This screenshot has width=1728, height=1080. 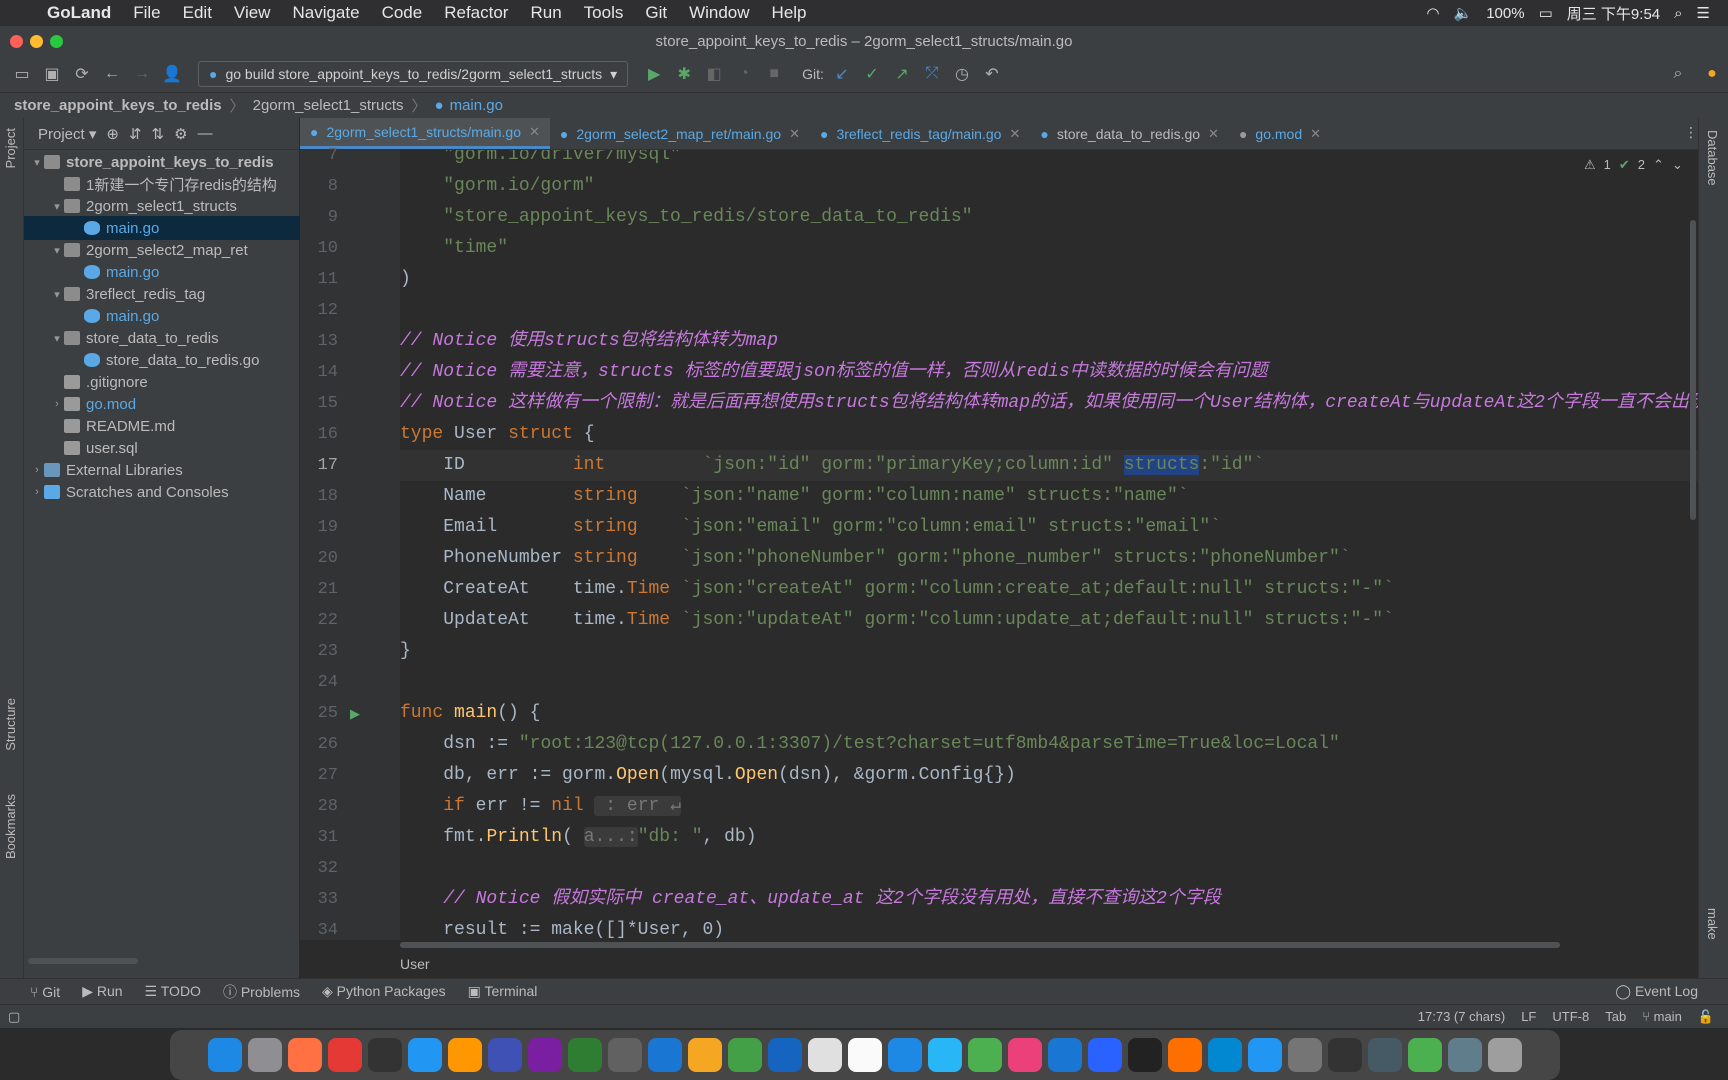 I want to click on maps-app-icon, so click(x=425, y=1055).